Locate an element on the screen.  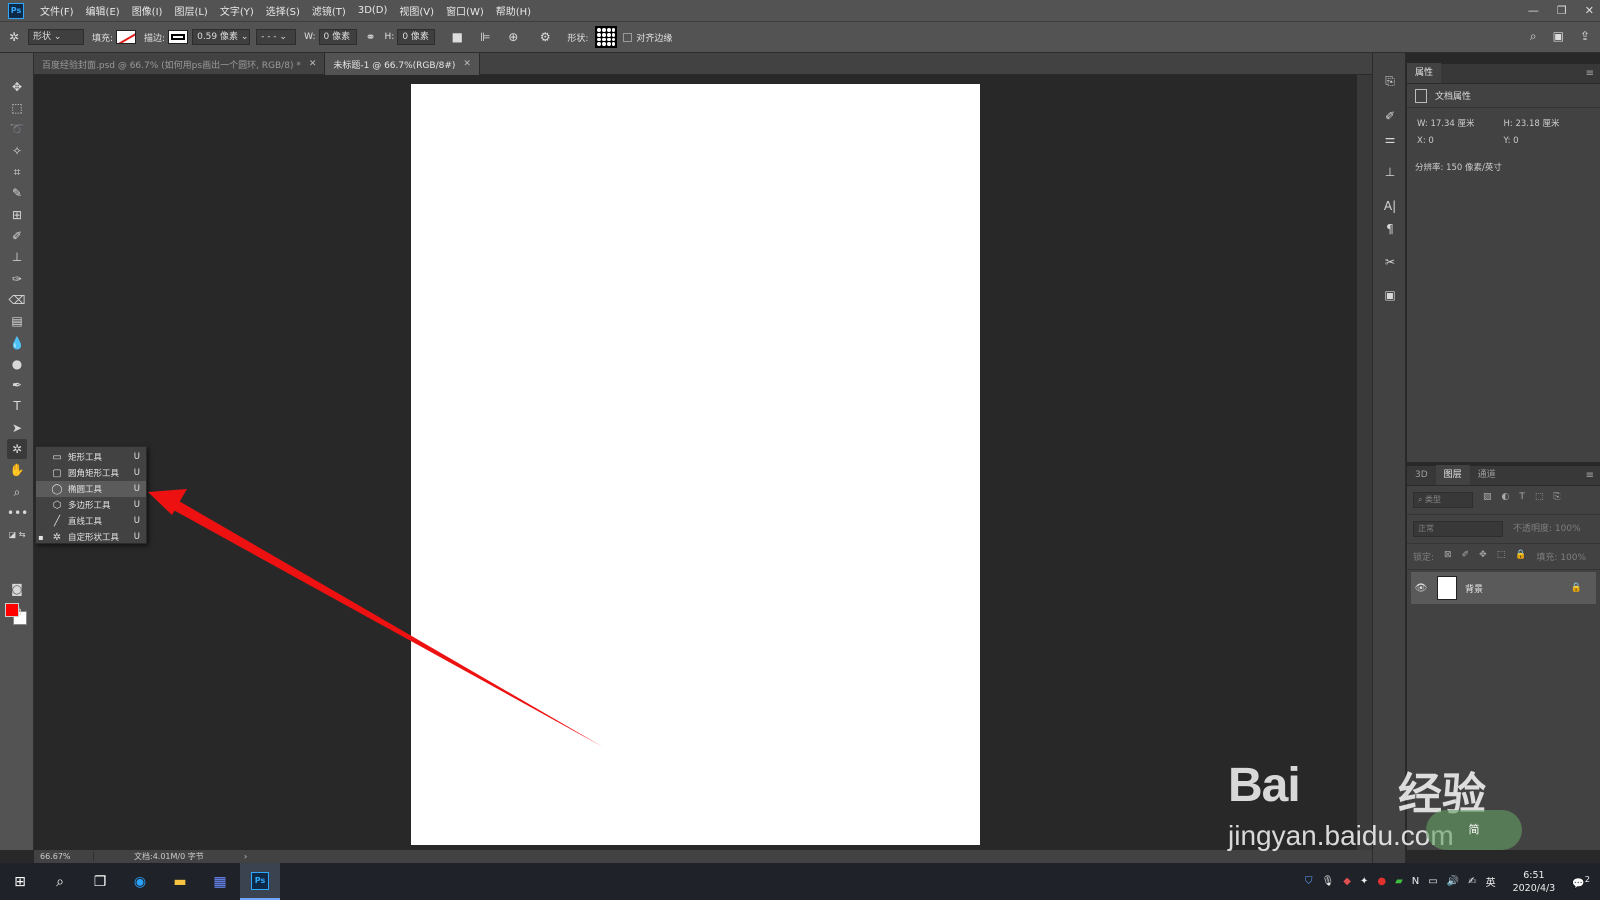
tool-mode-select: 形状 ⌄ is located at coordinates (56, 37).